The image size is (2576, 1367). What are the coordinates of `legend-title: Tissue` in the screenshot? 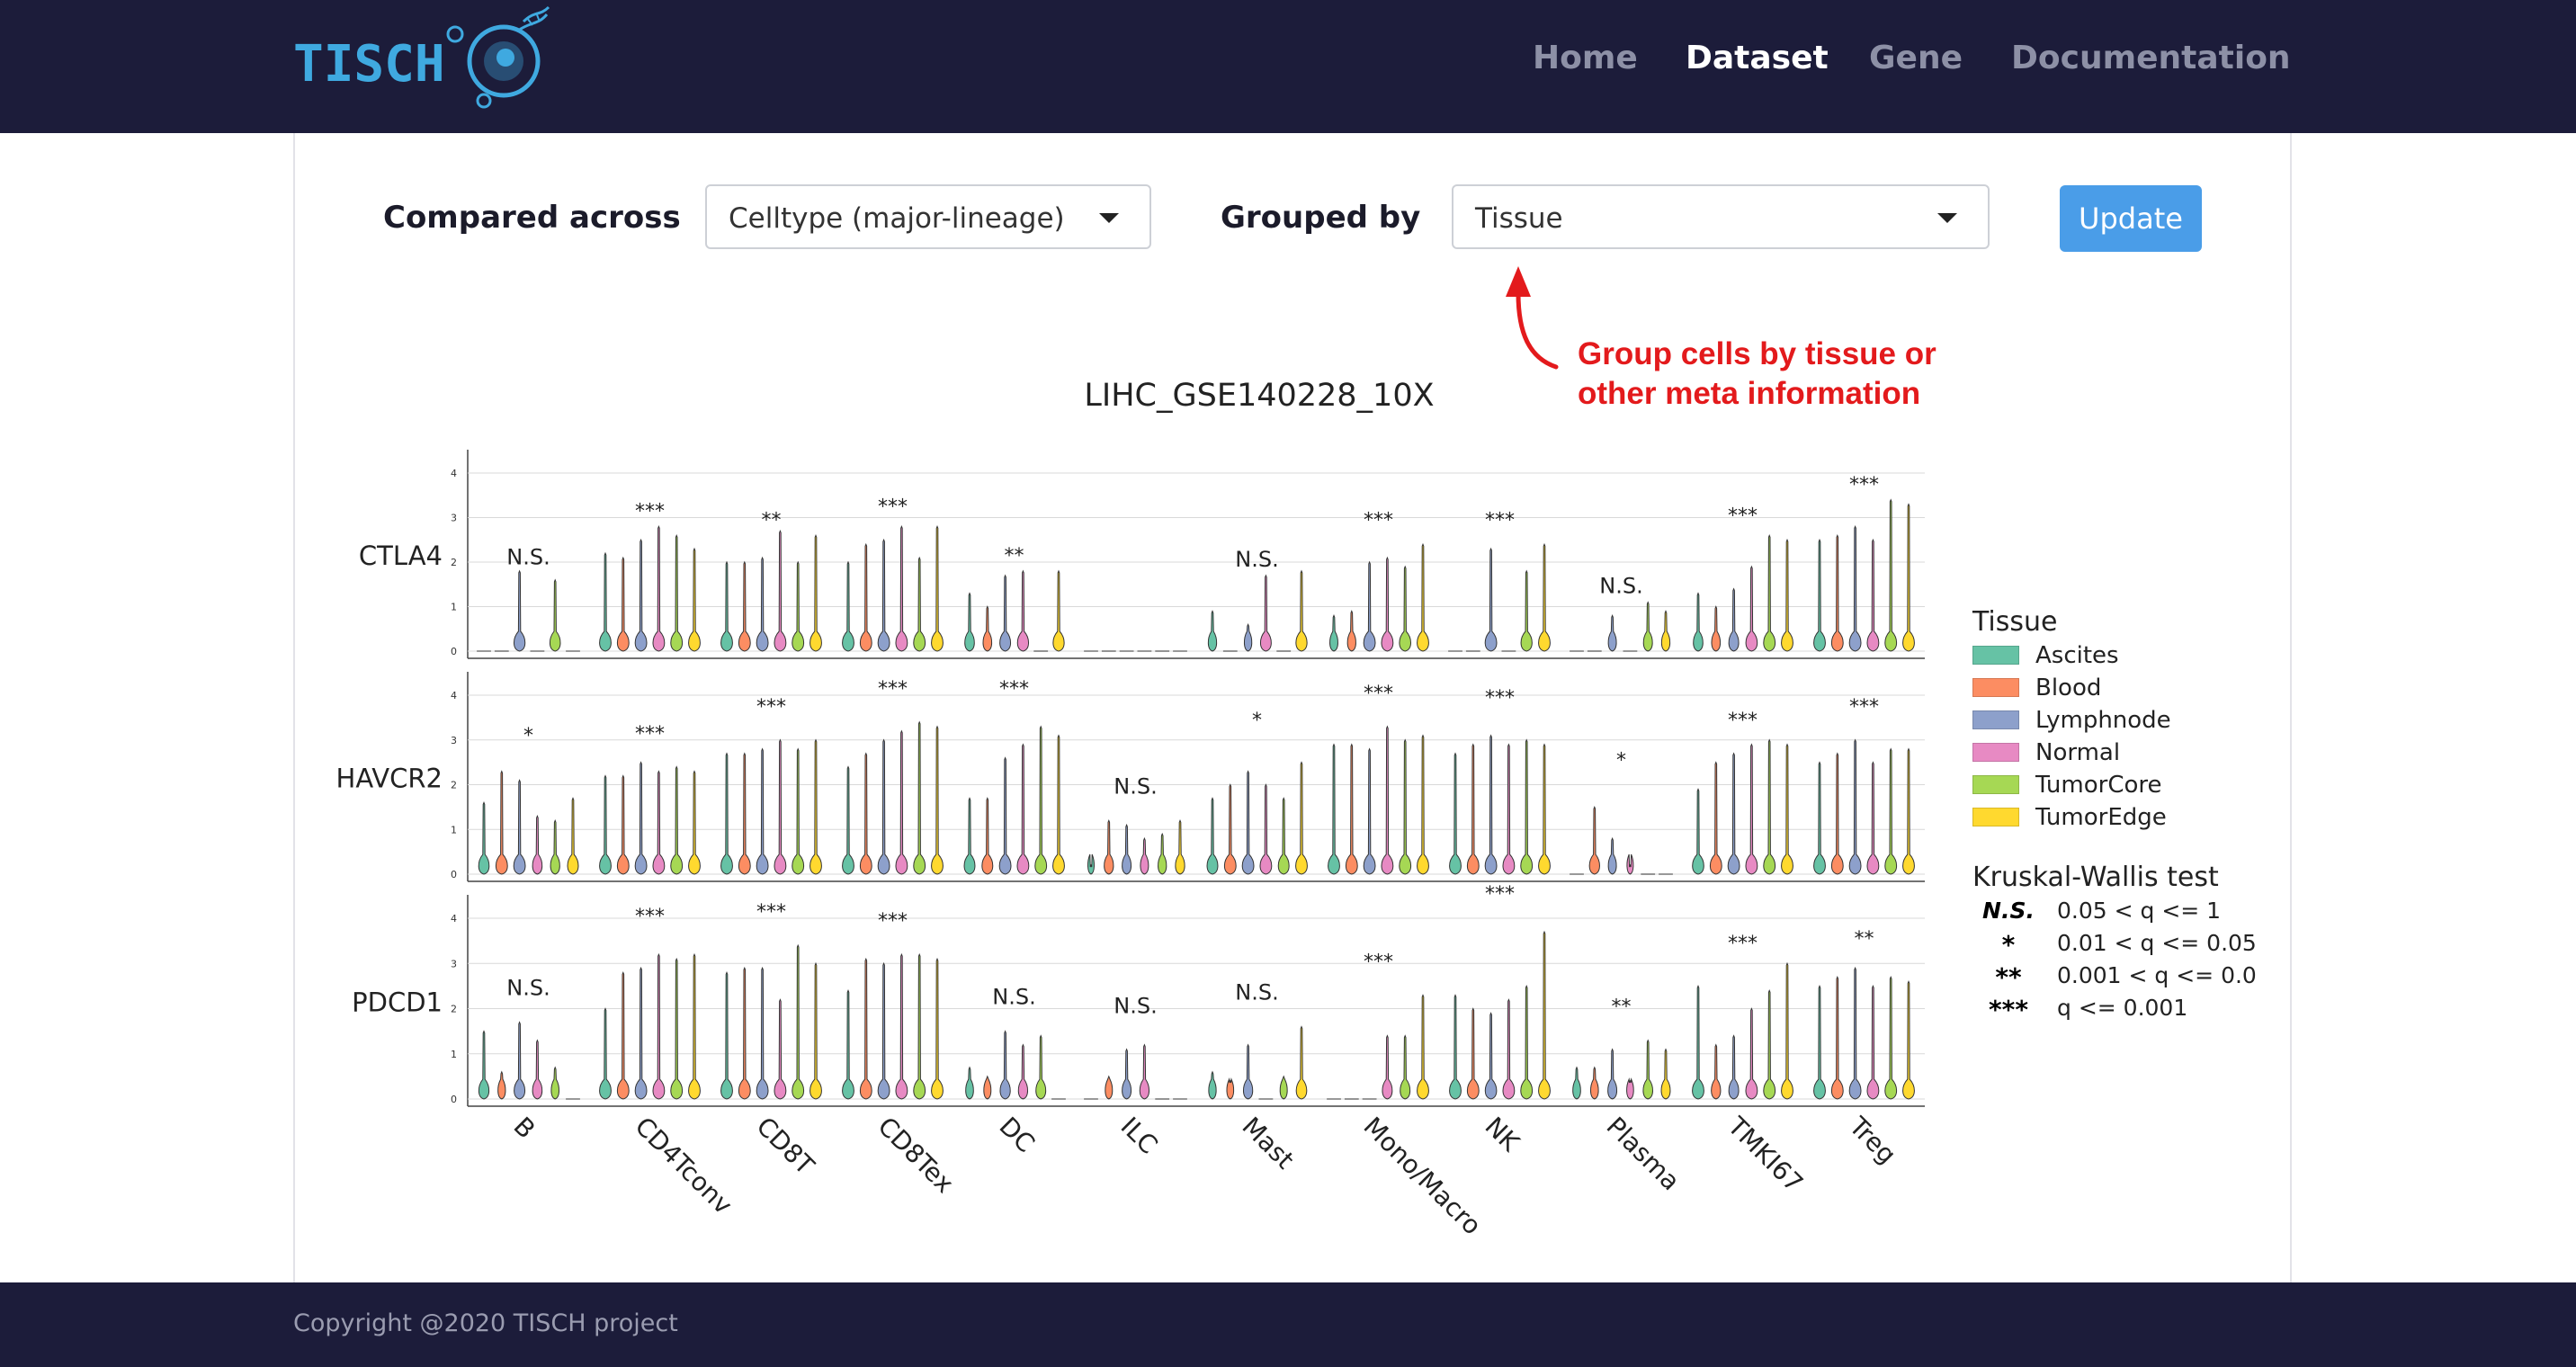 It's located at (2015, 622).